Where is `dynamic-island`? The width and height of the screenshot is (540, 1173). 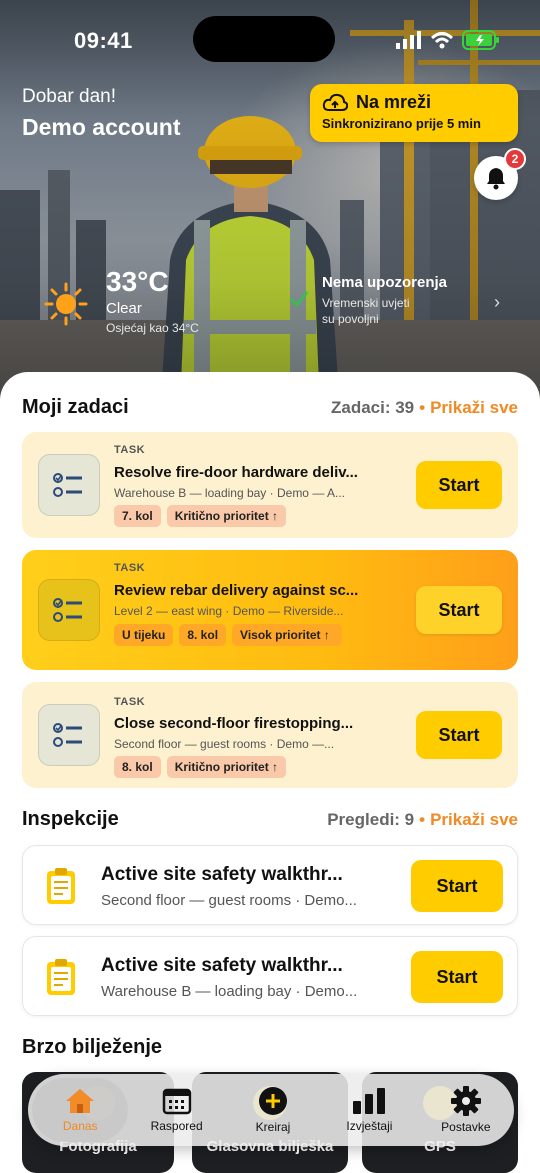
dynamic-island is located at coordinates (264, 39).